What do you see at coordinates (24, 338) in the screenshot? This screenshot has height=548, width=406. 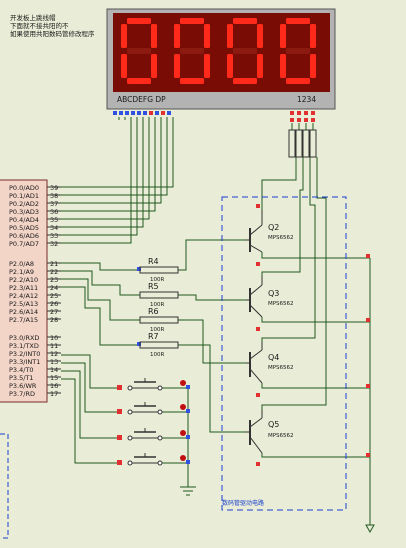 I see `mcu-pin-label: P3.0/RXD` at bounding box center [24, 338].